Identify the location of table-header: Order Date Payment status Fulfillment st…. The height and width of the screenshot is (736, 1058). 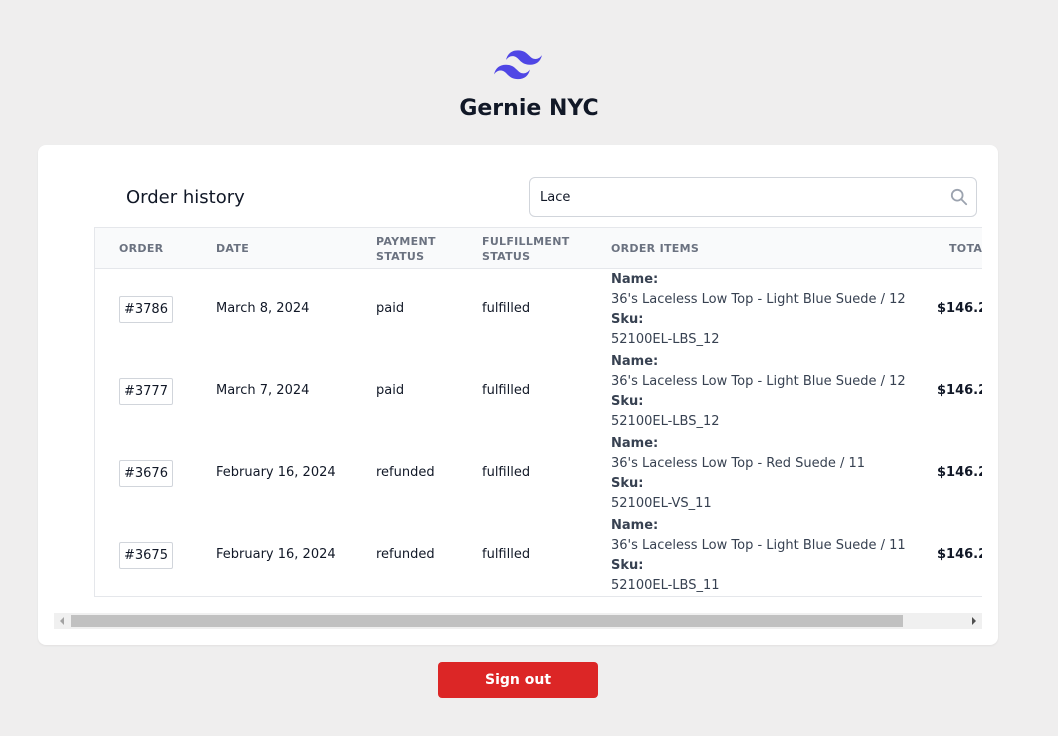
(538, 248).